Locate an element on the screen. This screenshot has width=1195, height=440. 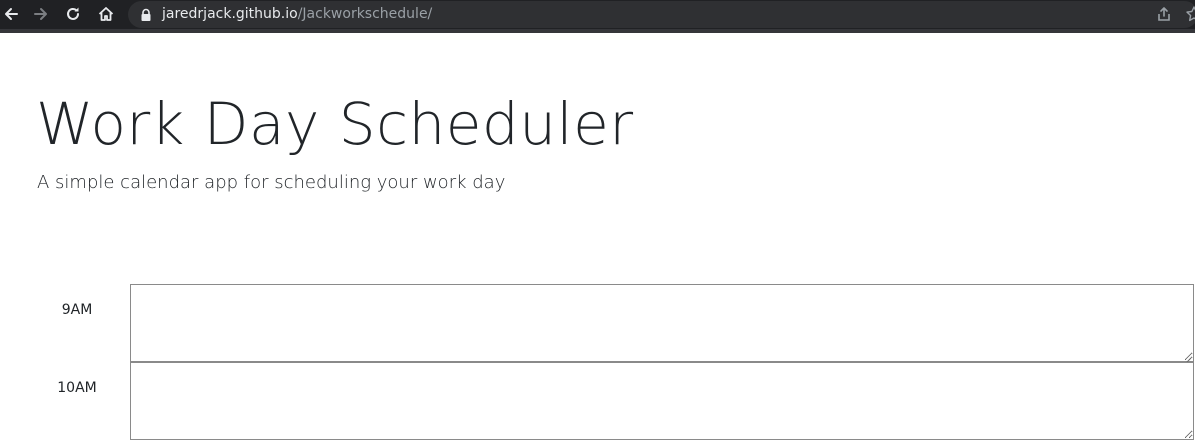
toolbar-divider is located at coordinates (597, 31).